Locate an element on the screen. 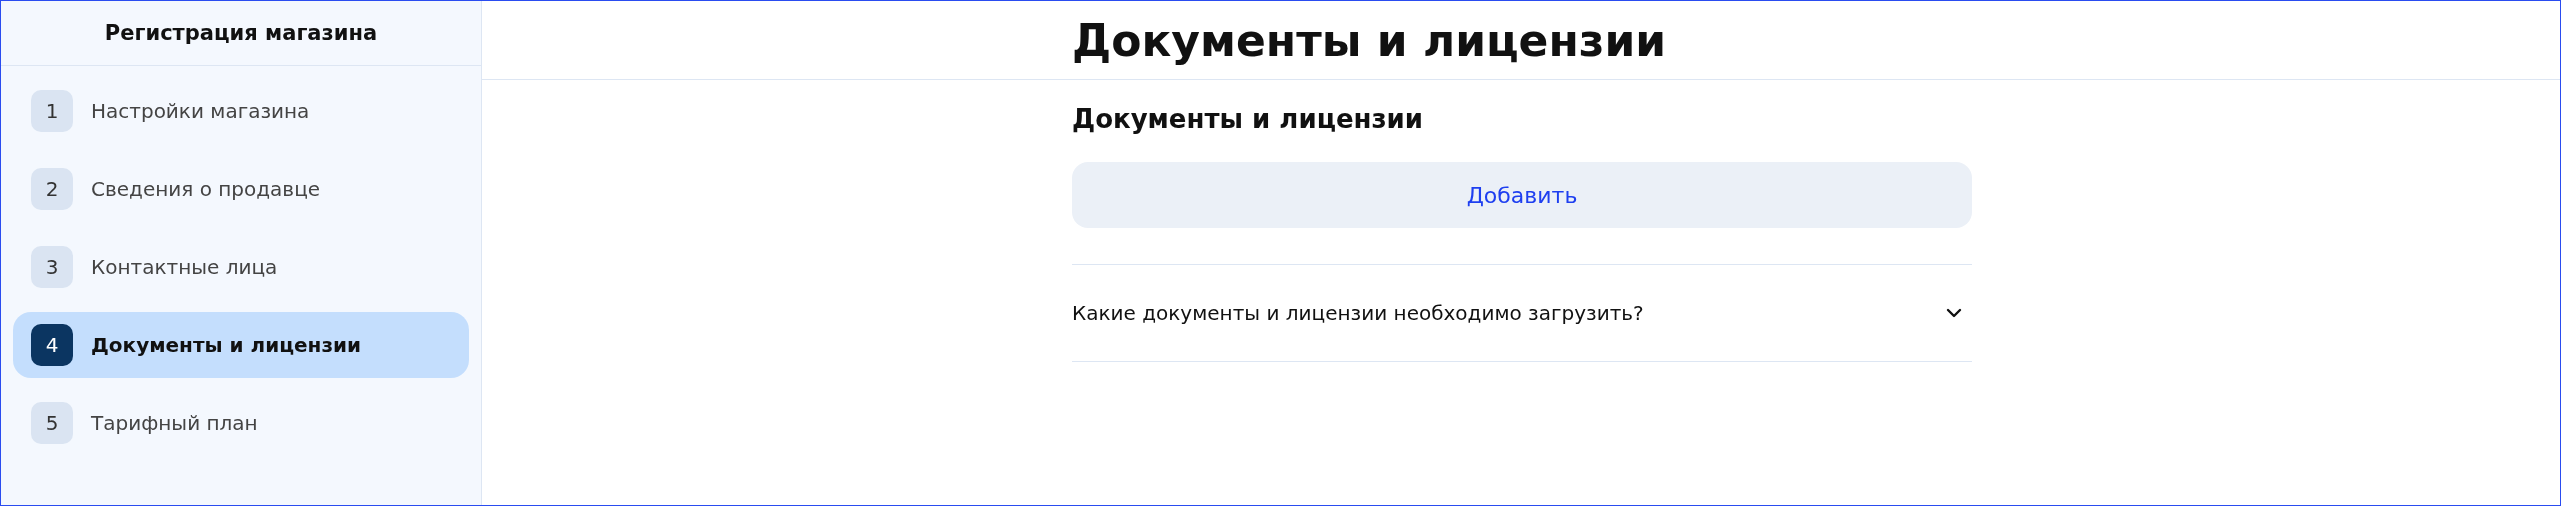 Image resolution: width=2561 pixels, height=506 pixels. step-label: Документы и лицензии is located at coordinates (226, 345).